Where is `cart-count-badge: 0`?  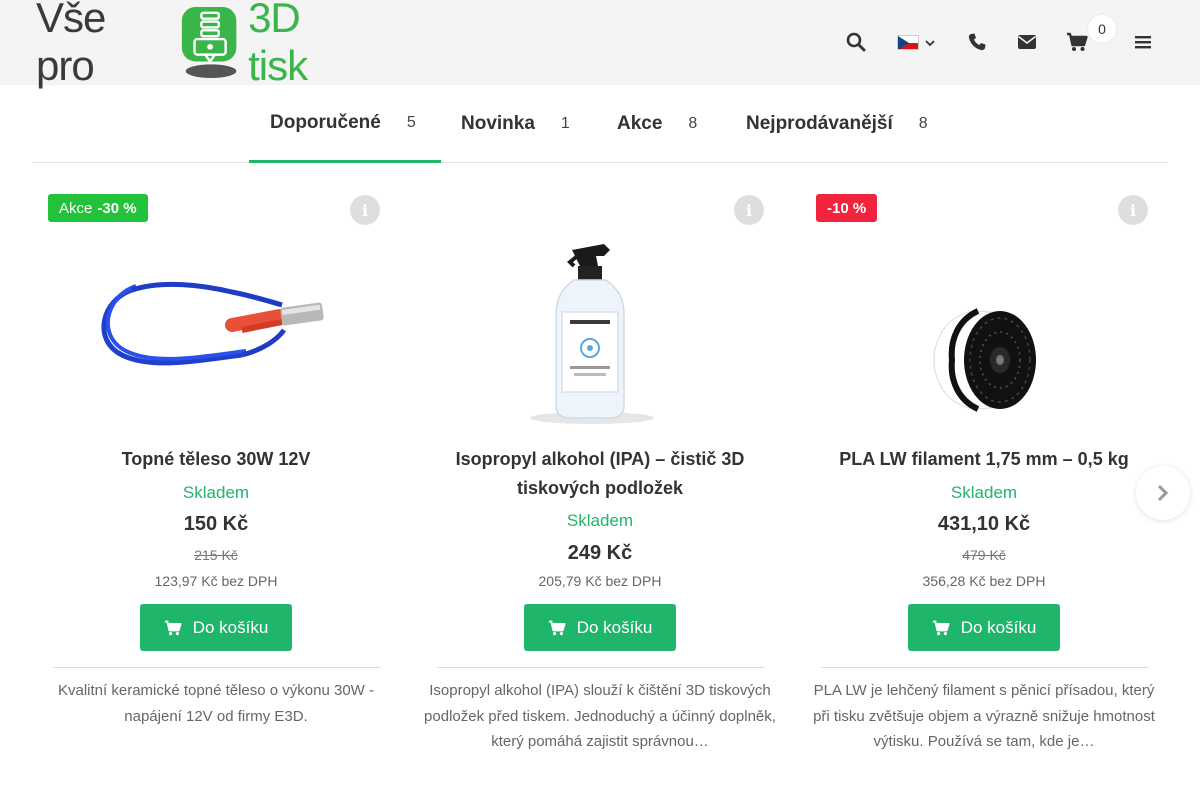 cart-count-badge: 0 is located at coordinates (1102, 29).